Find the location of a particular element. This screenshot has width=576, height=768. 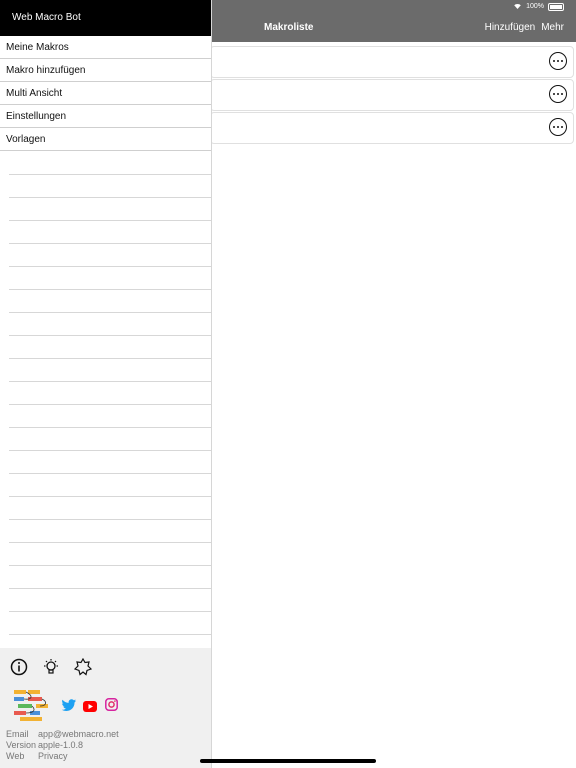

page-title: Makroliste is located at coordinates (289, 27).